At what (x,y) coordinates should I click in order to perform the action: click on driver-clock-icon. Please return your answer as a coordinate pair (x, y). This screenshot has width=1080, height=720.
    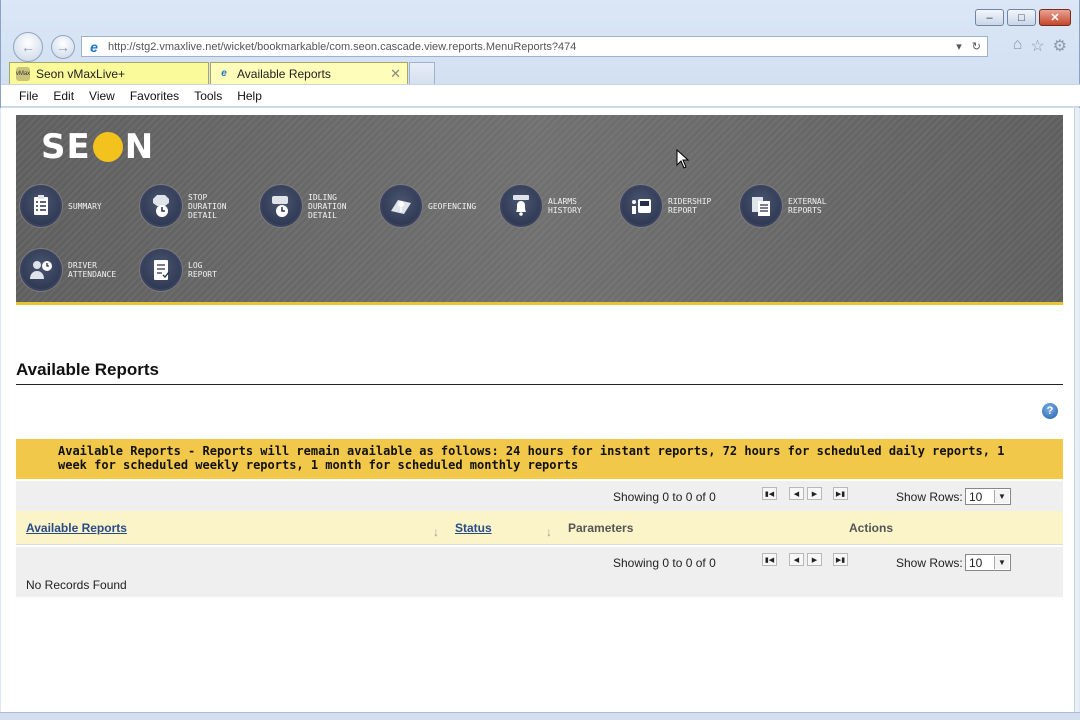
    Looking at the image, I should click on (41, 270).